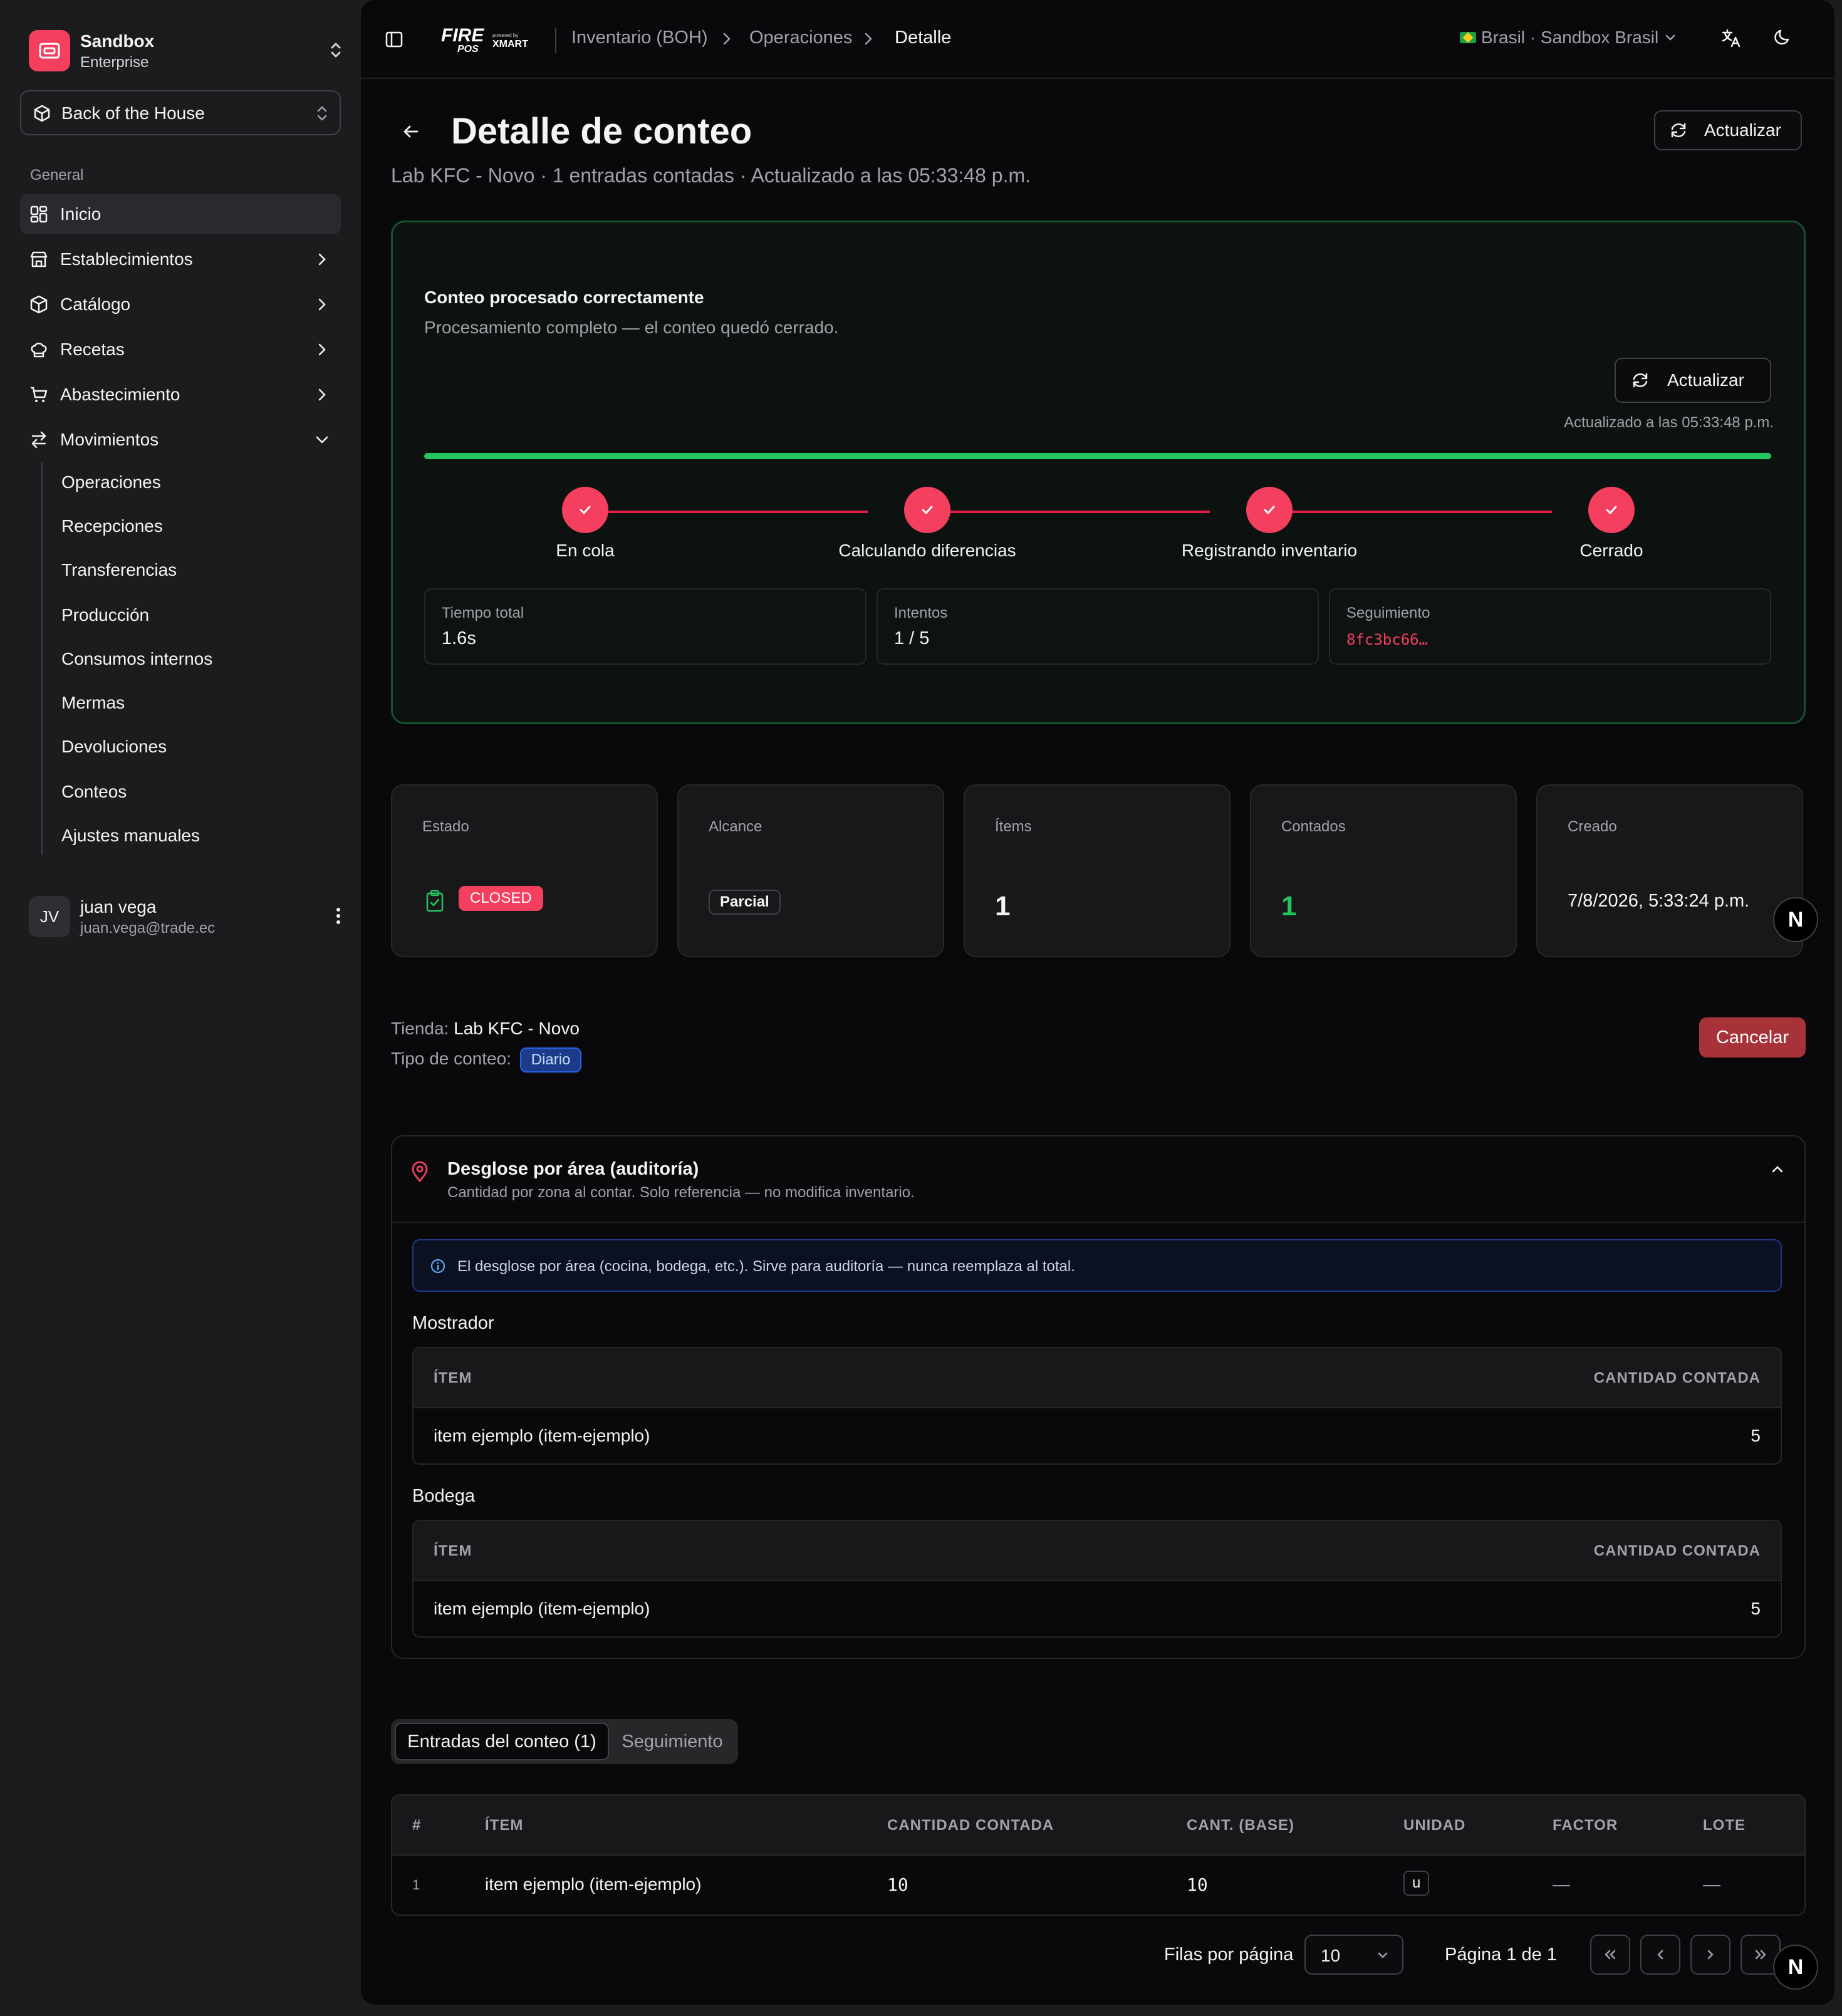 The height and width of the screenshot is (2016, 1842). What do you see at coordinates (130, 836) in the screenshot?
I see `sidebar-subitem-ajustes: Ajustes manuales` at bounding box center [130, 836].